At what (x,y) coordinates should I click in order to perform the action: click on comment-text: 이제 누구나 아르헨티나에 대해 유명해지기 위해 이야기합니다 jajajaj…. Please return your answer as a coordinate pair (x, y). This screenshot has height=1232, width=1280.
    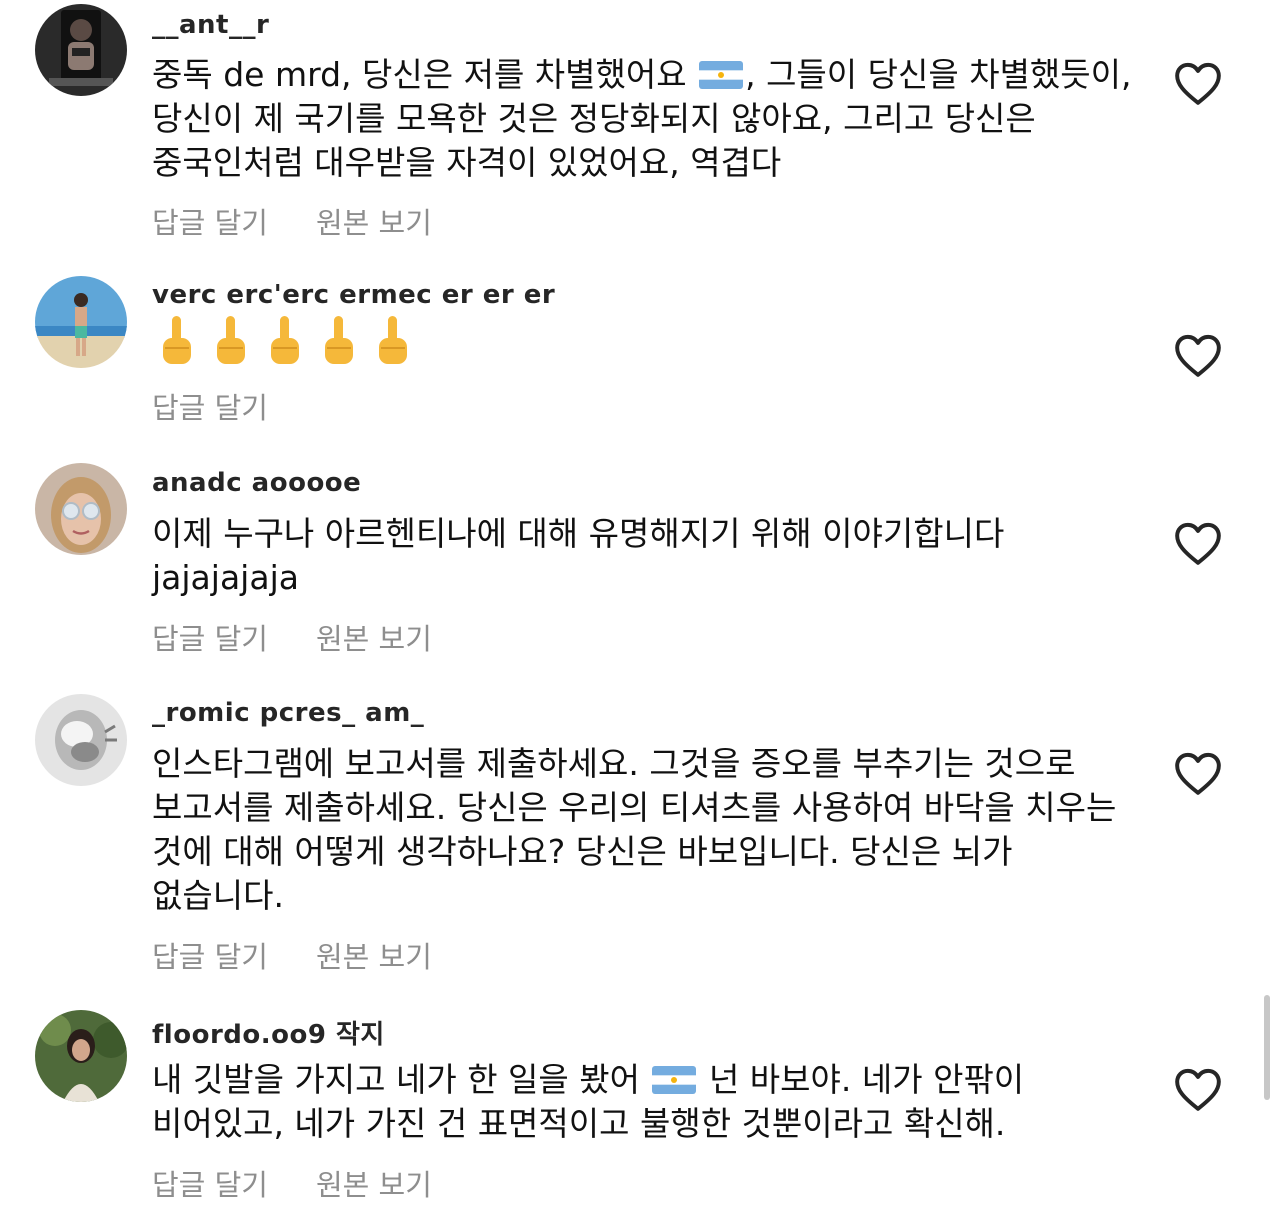
    Looking at the image, I should click on (578, 555).